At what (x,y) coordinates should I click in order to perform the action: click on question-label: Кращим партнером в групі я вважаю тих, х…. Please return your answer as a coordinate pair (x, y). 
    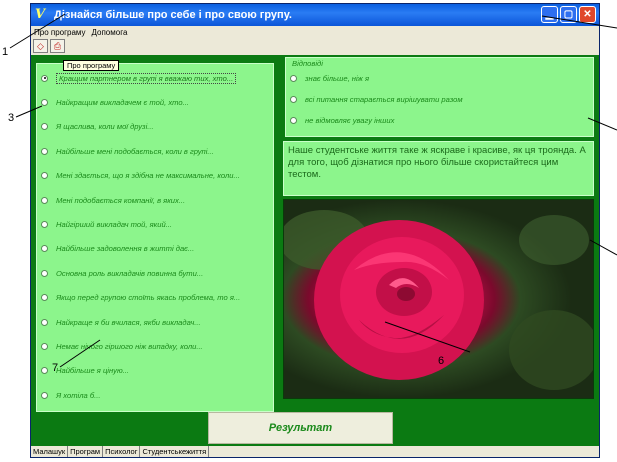
    Looking at the image, I should click on (146, 78).